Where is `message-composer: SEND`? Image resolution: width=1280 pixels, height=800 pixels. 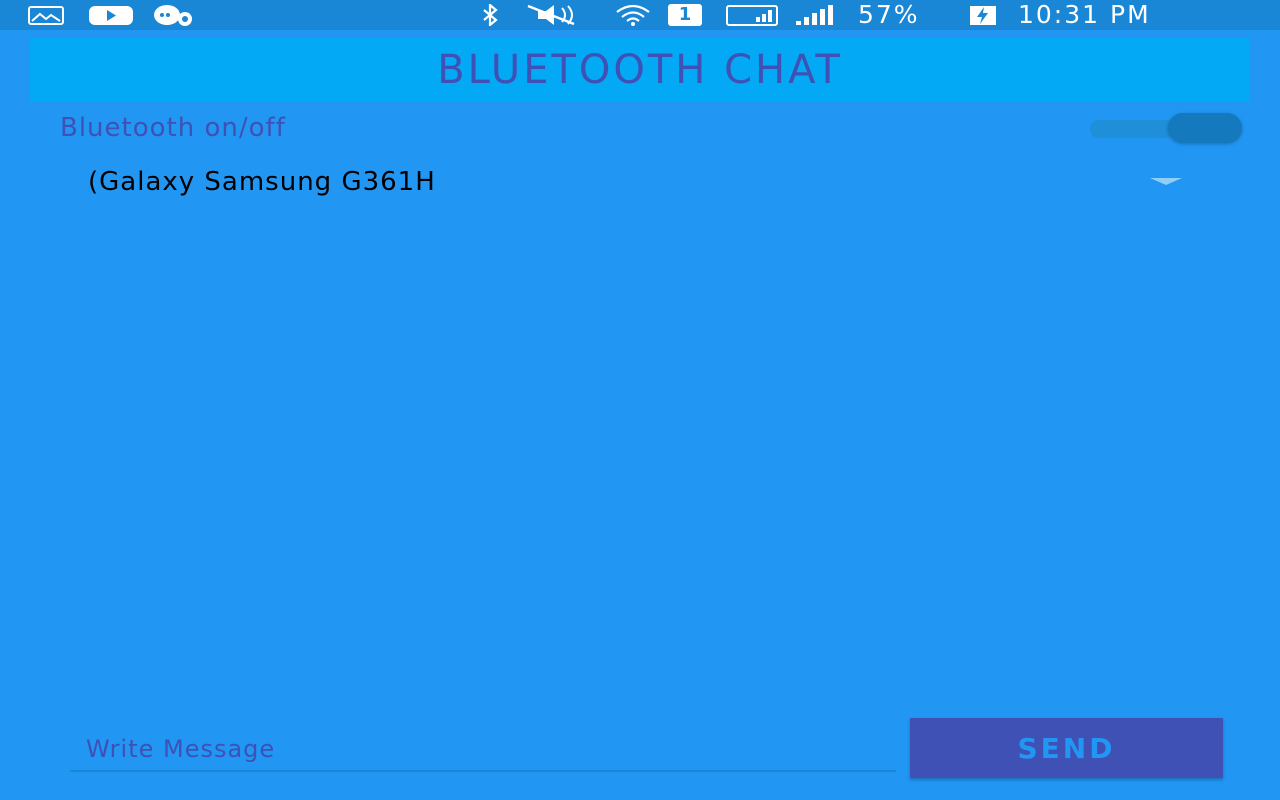
message-composer: SEND is located at coordinates (647, 749).